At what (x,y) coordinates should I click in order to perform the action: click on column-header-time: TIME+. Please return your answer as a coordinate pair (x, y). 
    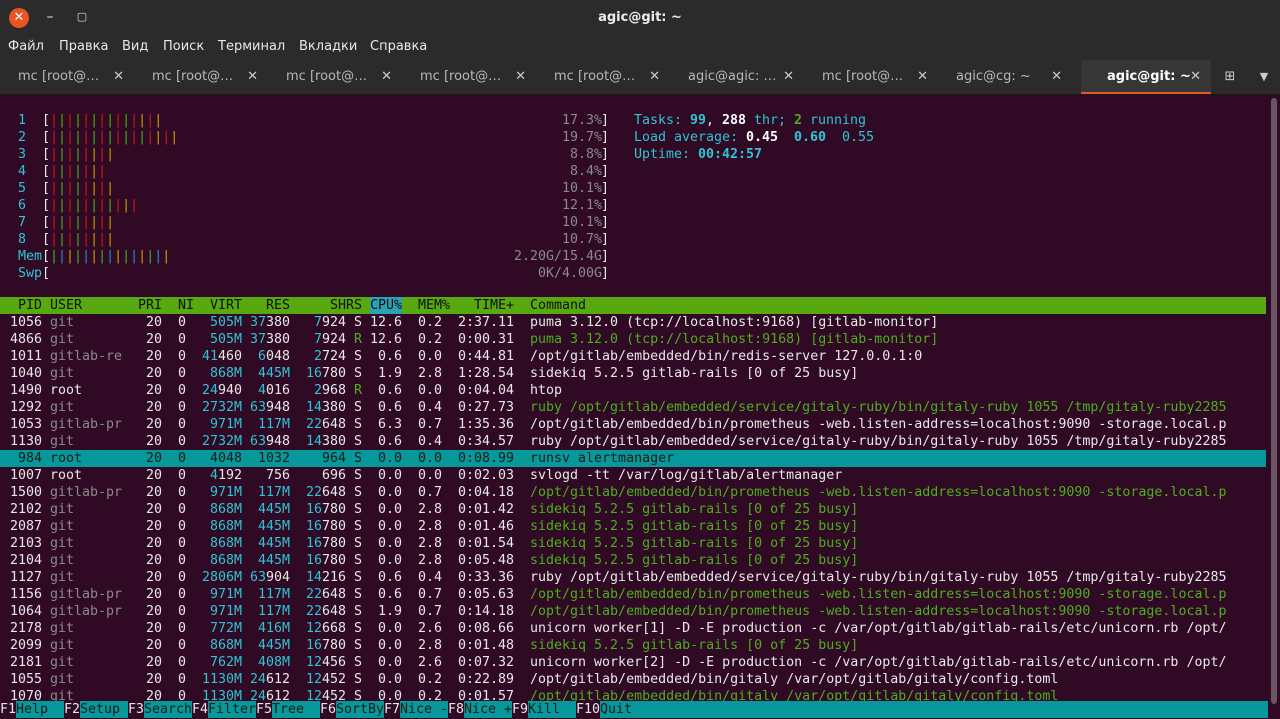
    Looking at the image, I should click on (494, 305).